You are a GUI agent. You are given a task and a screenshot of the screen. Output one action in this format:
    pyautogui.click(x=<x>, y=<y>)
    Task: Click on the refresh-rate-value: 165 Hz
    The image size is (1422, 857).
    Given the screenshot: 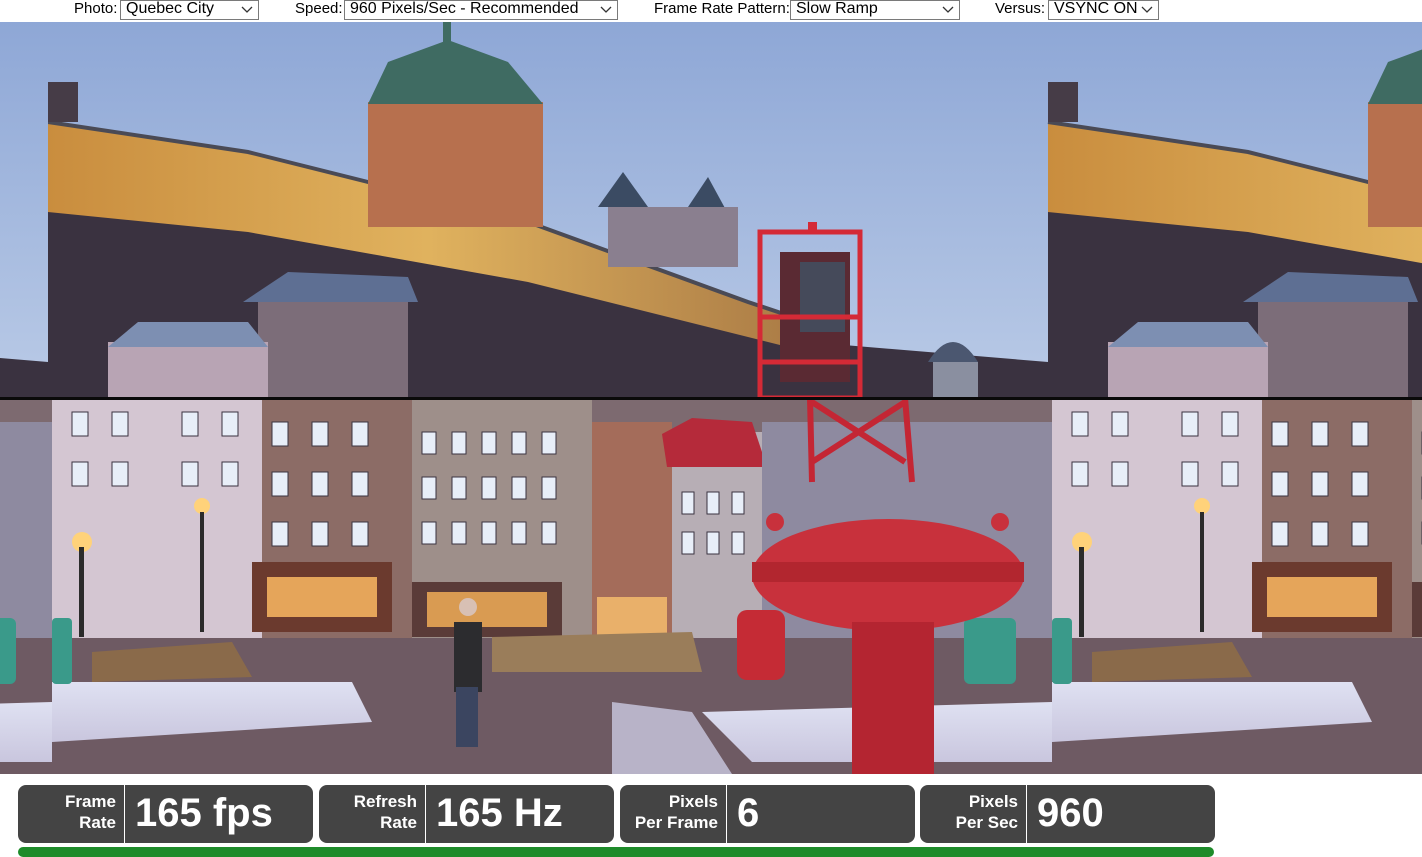 What is the action you would take?
    pyautogui.click(x=499, y=813)
    